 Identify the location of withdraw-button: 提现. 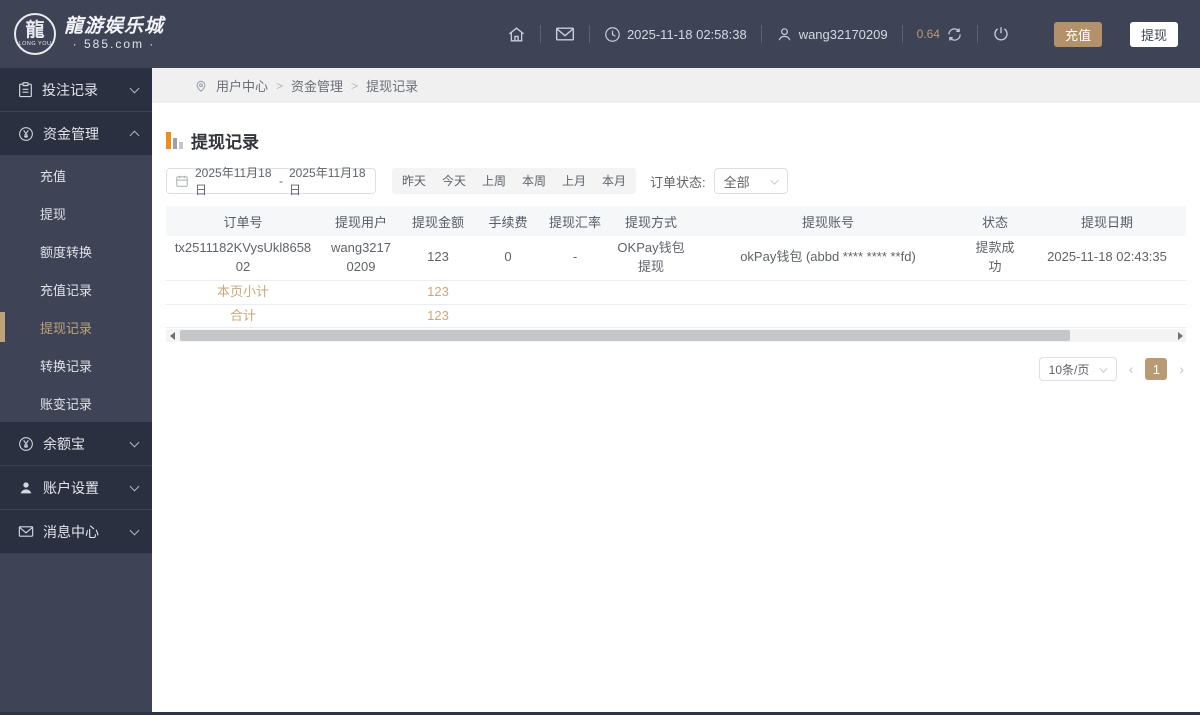
(1153, 34).